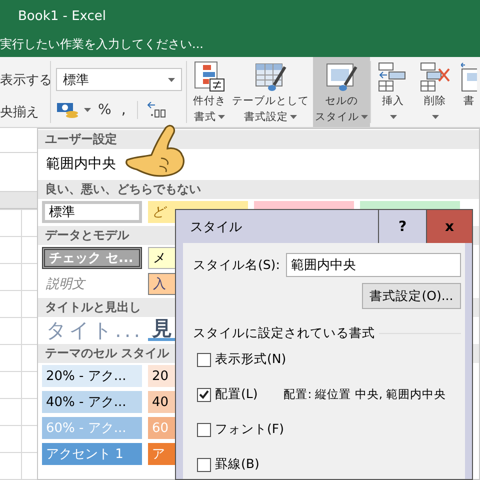 Image resolution: width=480 pixels, height=480 pixels. I want to click on gallery-section-header: ユーザー設定, so click(258, 139).